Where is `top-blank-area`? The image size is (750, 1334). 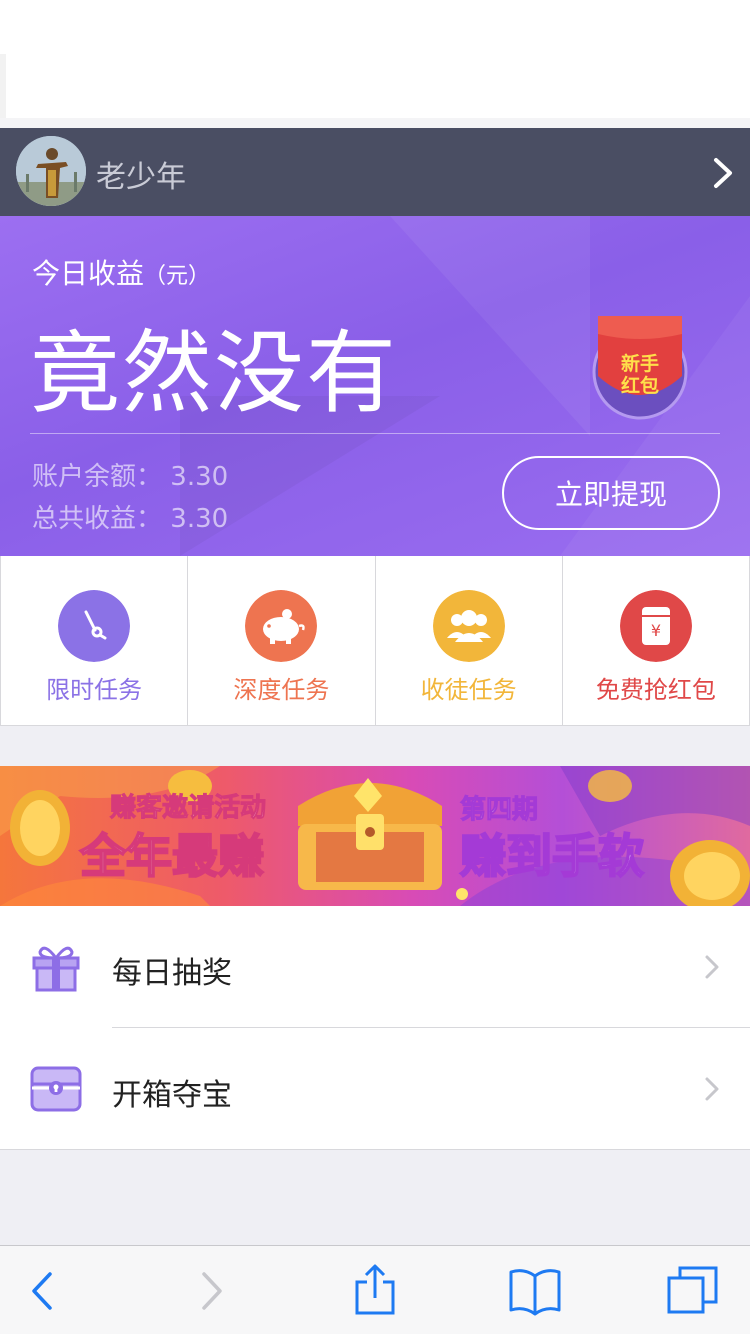
top-blank-area is located at coordinates (375, 64).